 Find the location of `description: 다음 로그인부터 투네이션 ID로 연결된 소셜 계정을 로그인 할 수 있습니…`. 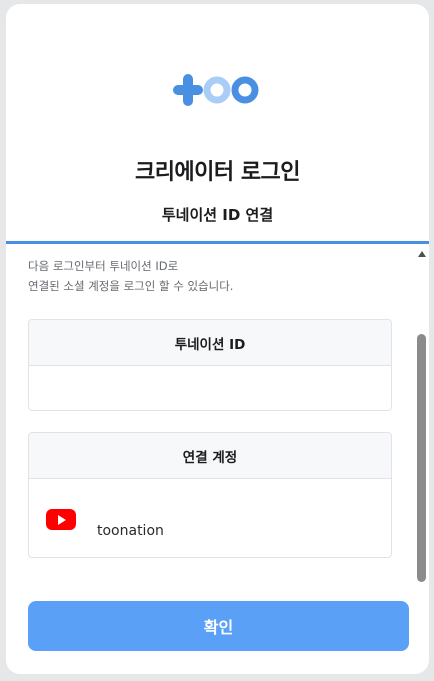

description: 다음 로그인부터 투네이션 ID로 연결된 소셜 계정을 로그인 할 수 있습니… is located at coordinates (130, 276).